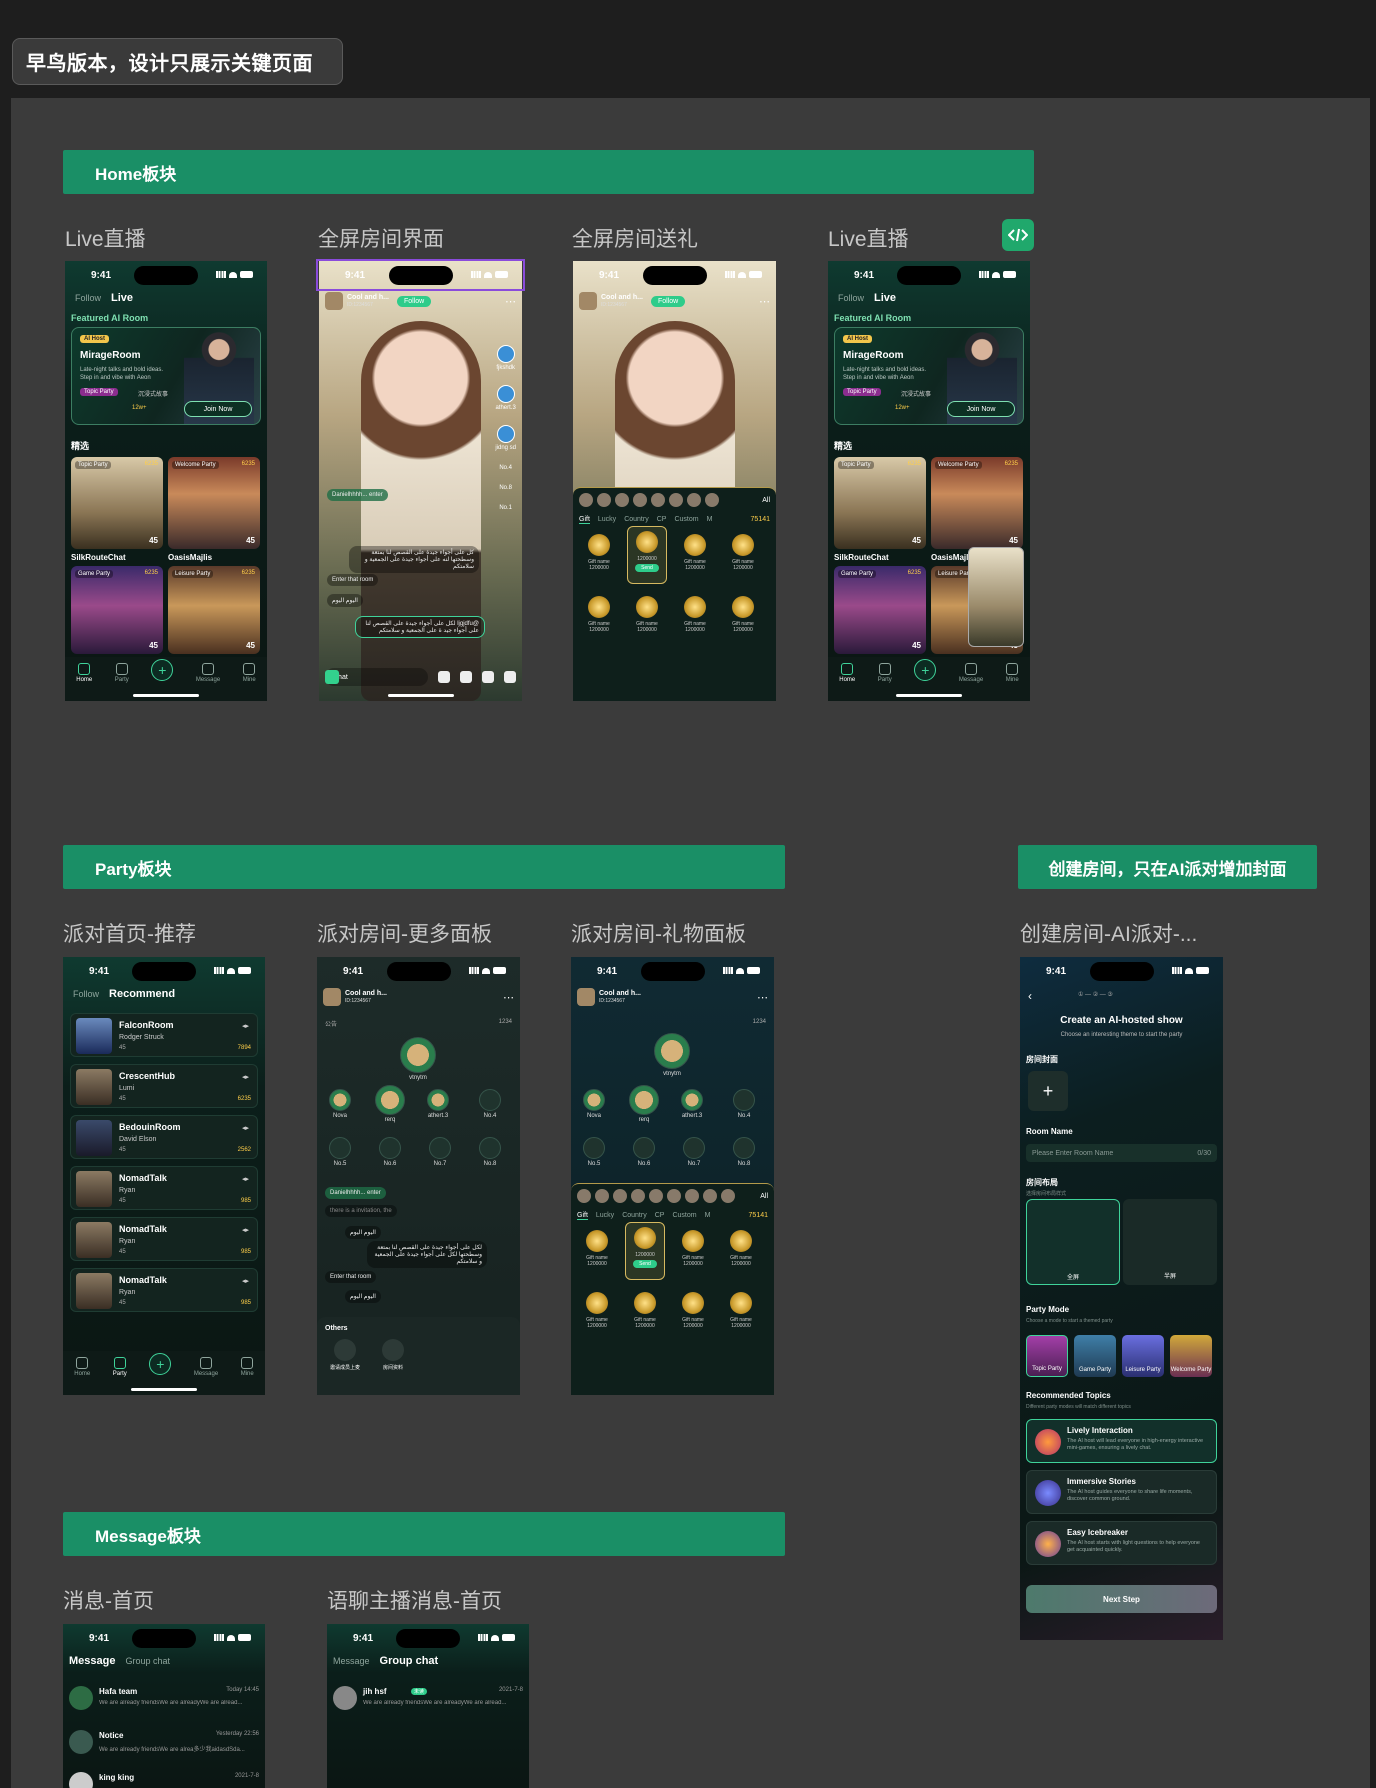  Describe the element at coordinates (331, 1023) in the screenshot. I see `notice-tag: 公告` at that location.